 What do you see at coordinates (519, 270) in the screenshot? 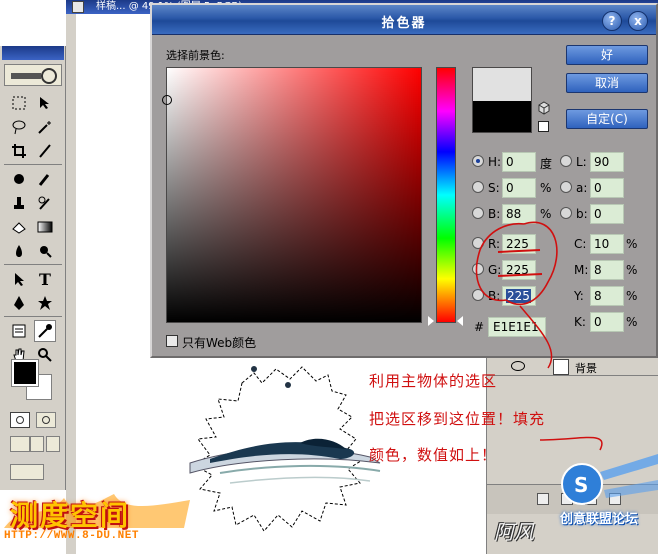
I see `green-field: 225` at bounding box center [519, 270].